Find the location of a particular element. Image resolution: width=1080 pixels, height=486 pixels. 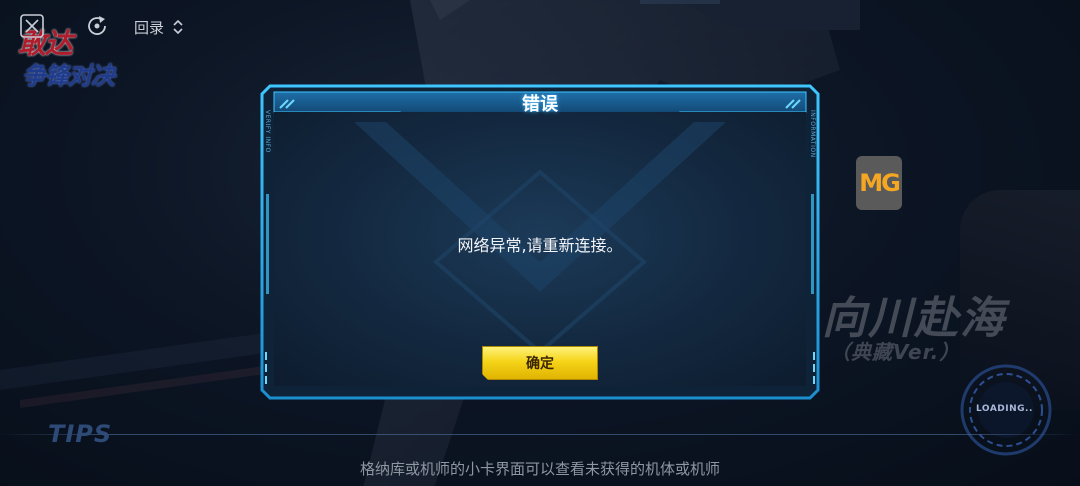

record-label: 回录 is located at coordinates (149, 27).